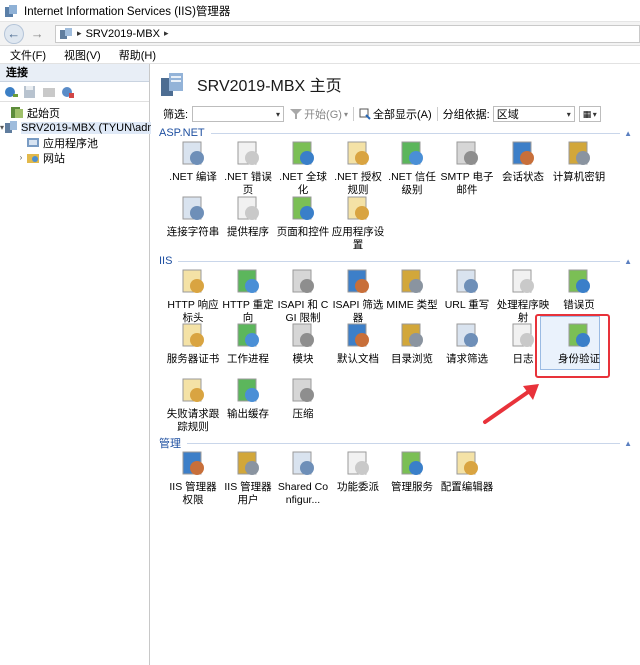 The height and width of the screenshot is (665, 640). What do you see at coordinates (523, 295) in the screenshot?
I see `feature-tile: 处理程序映射` at bounding box center [523, 295].